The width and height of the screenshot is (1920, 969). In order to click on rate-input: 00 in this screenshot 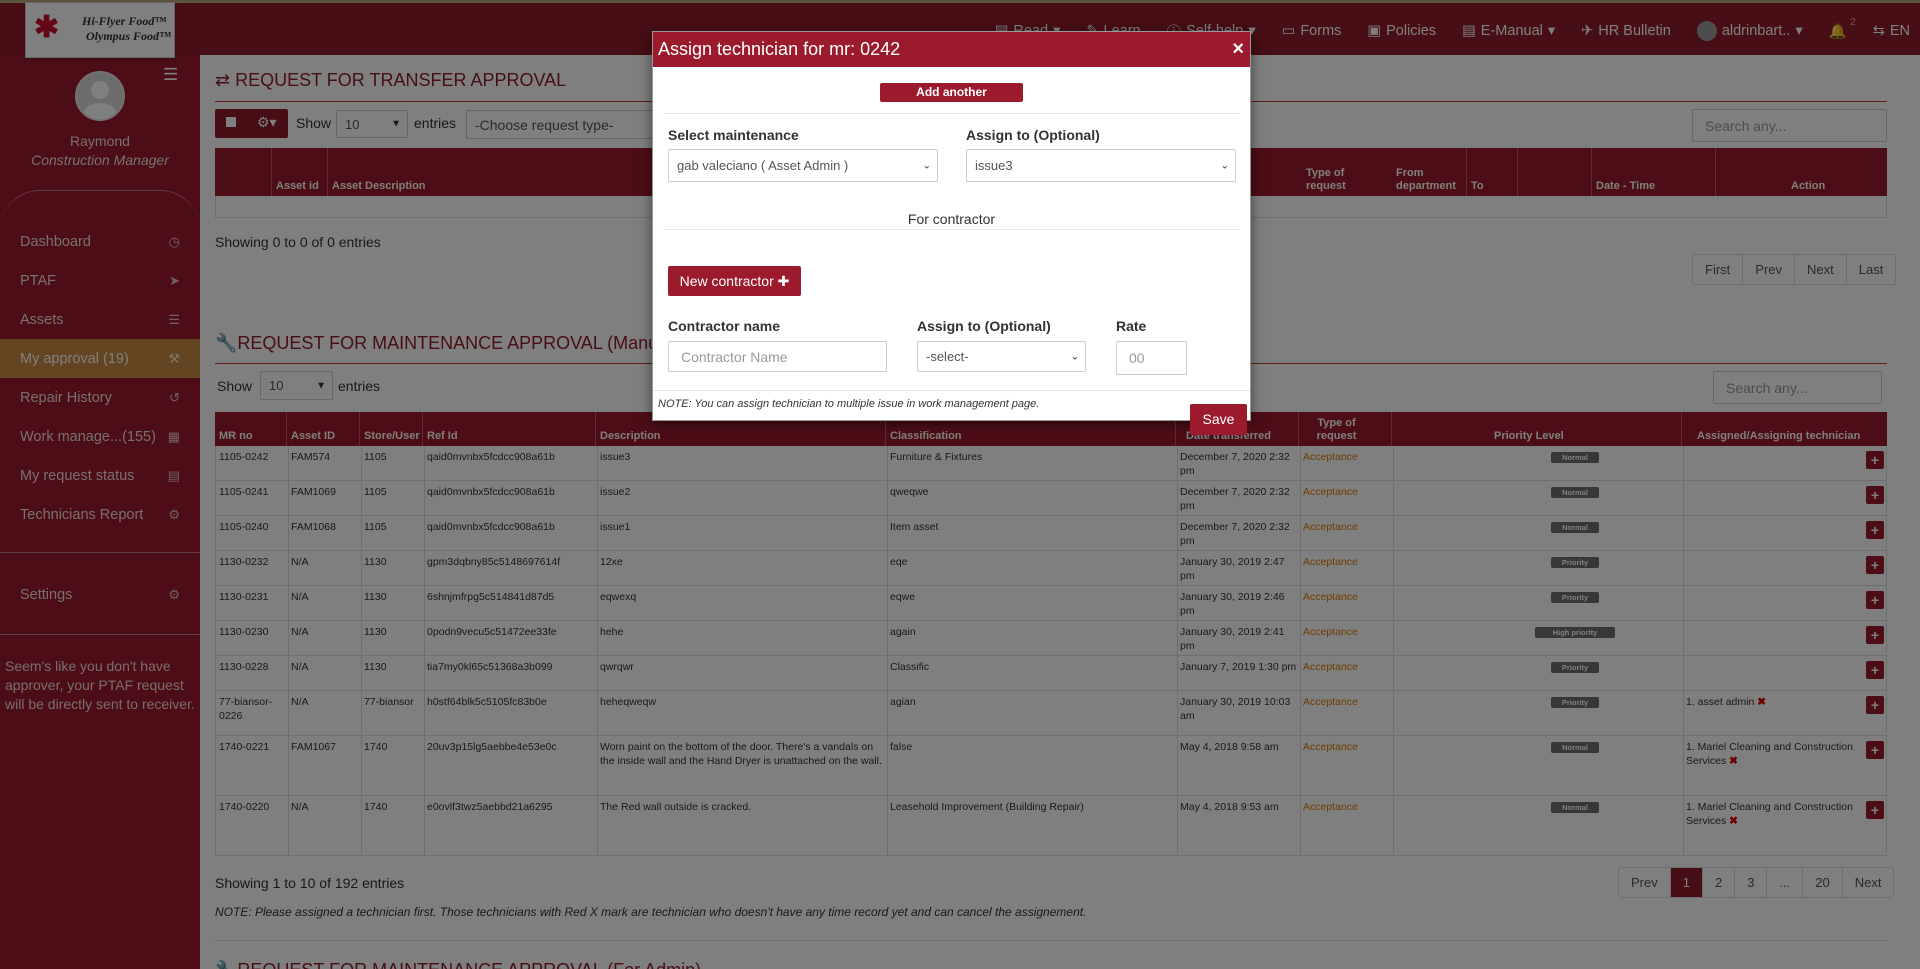, I will do `click(1151, 358)`.